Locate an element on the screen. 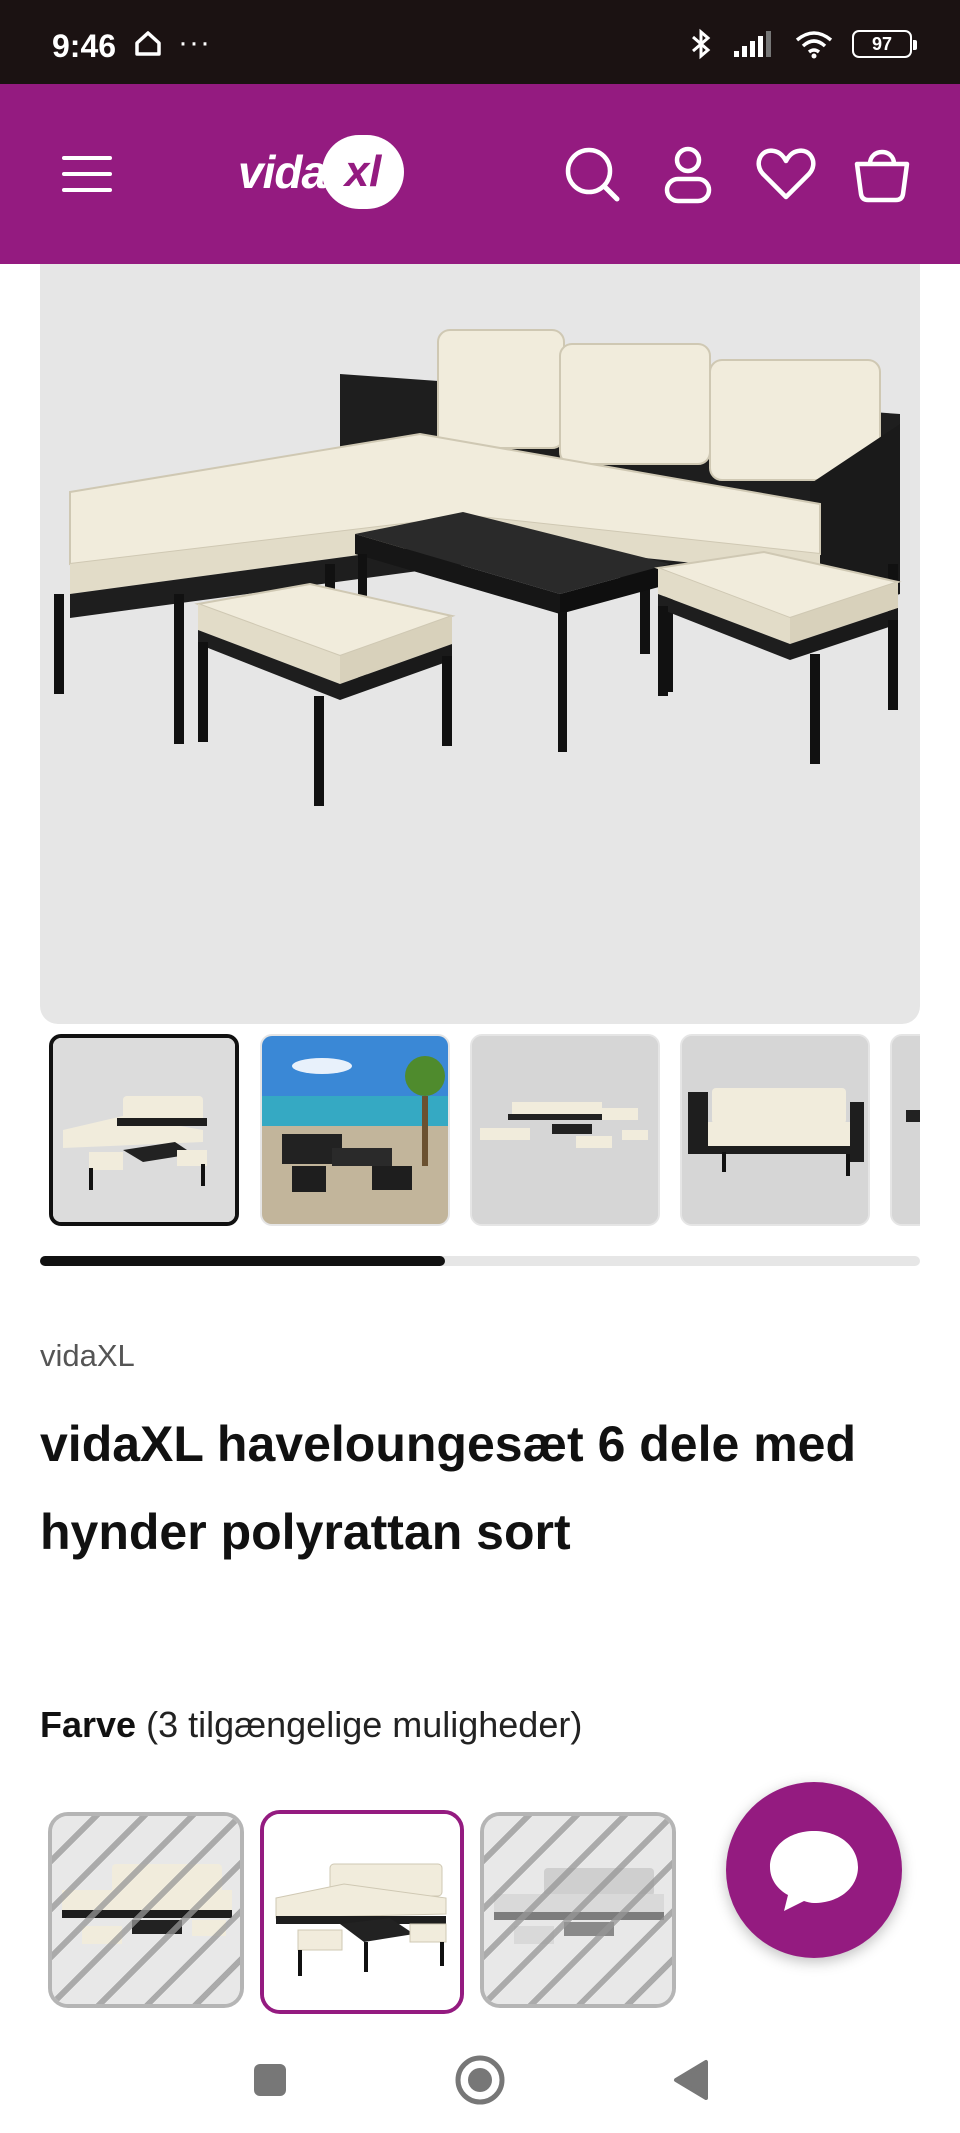  recent-apps-icon is located at coordinates (270, 2080).